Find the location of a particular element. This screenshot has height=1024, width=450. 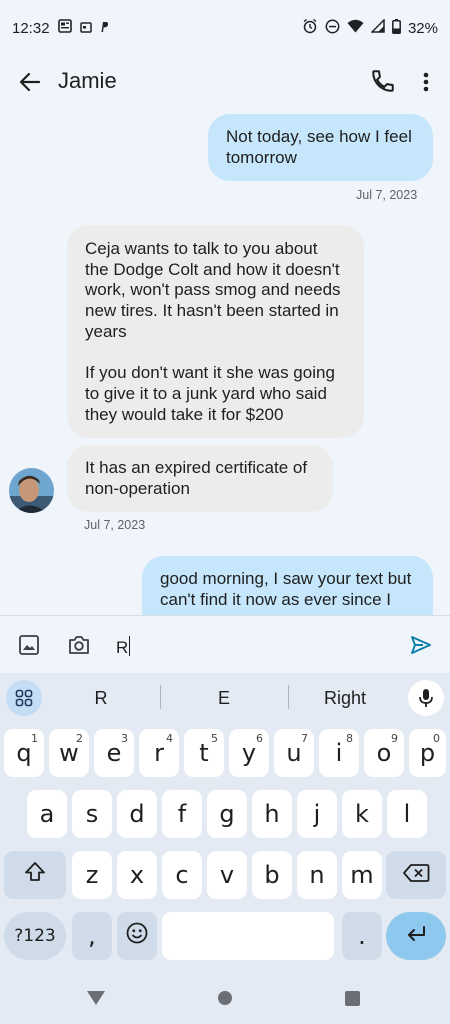

message-line: years is located at coordinates (106, 331).